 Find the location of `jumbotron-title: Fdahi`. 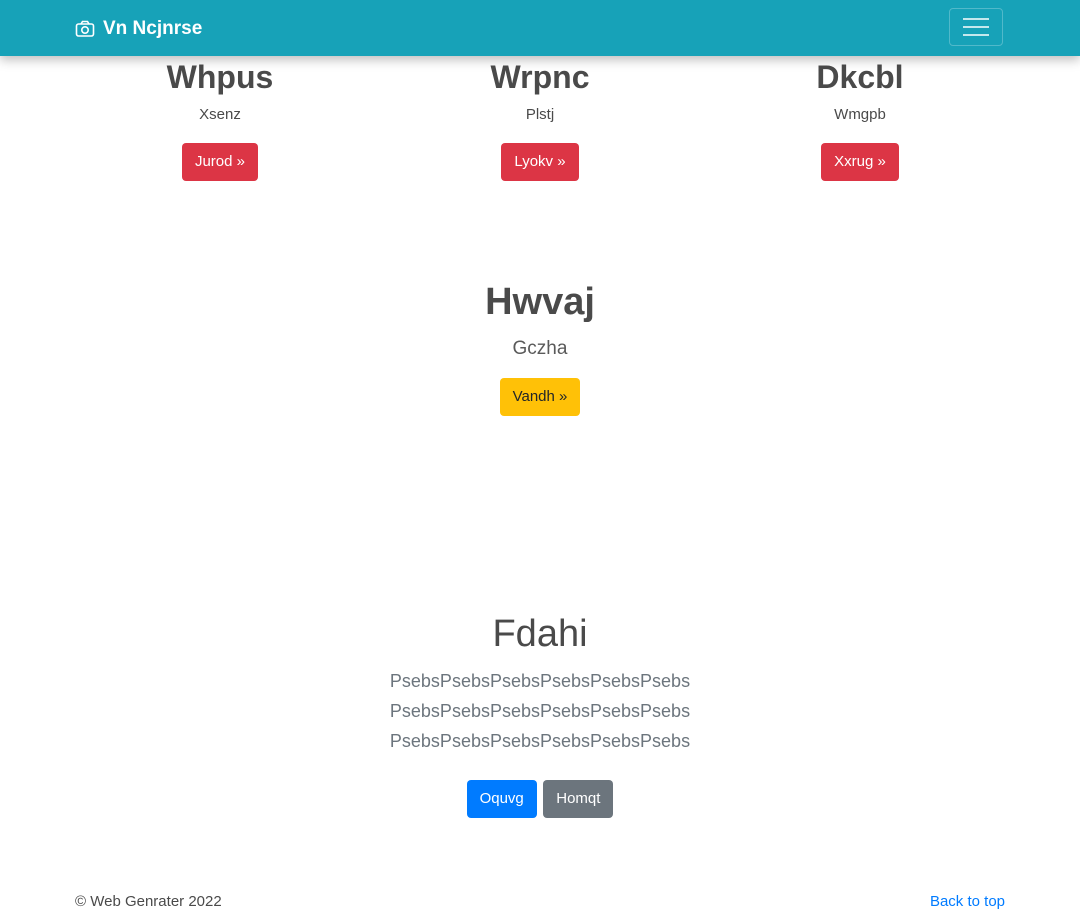

jumbotron-title: Fdahi is located at coordinates (540, 634).